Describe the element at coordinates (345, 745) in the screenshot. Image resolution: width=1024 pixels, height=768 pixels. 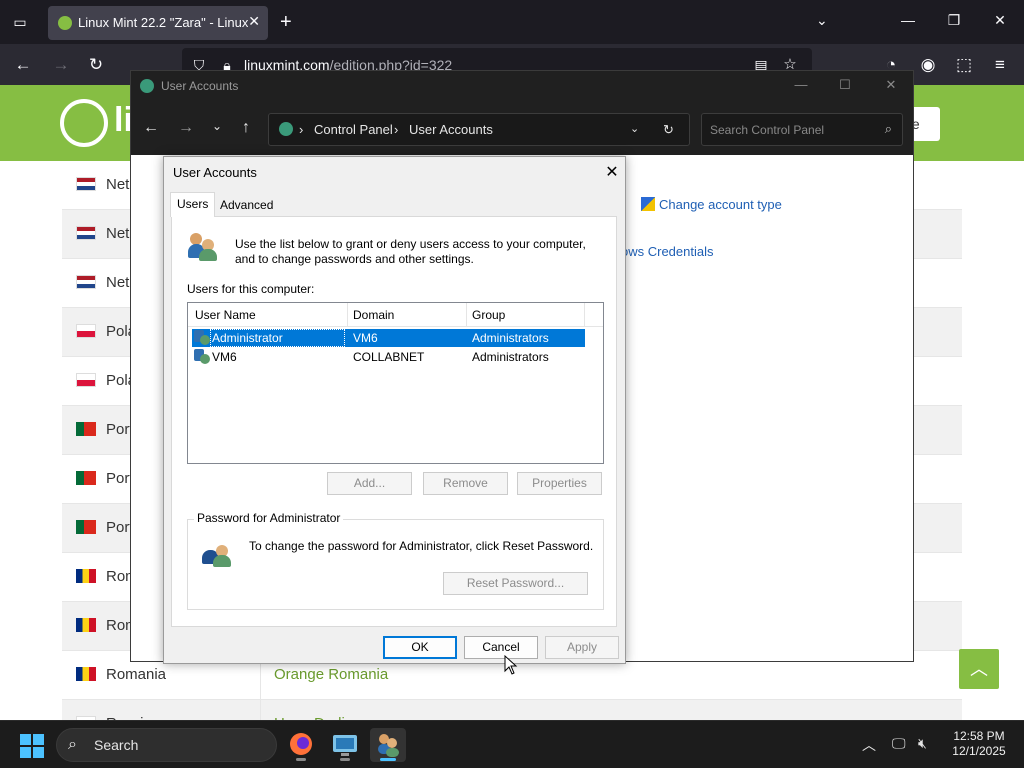
I see `control-panel-icon` at that location.